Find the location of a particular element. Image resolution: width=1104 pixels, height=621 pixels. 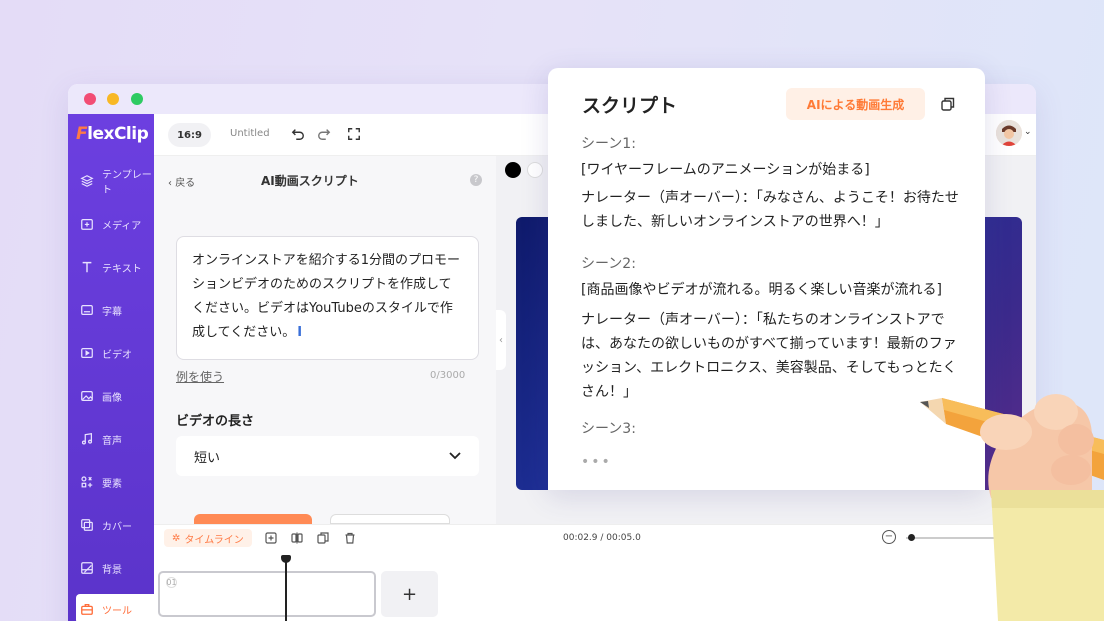

clip-number: 01 is located at coordinates (171, 582).